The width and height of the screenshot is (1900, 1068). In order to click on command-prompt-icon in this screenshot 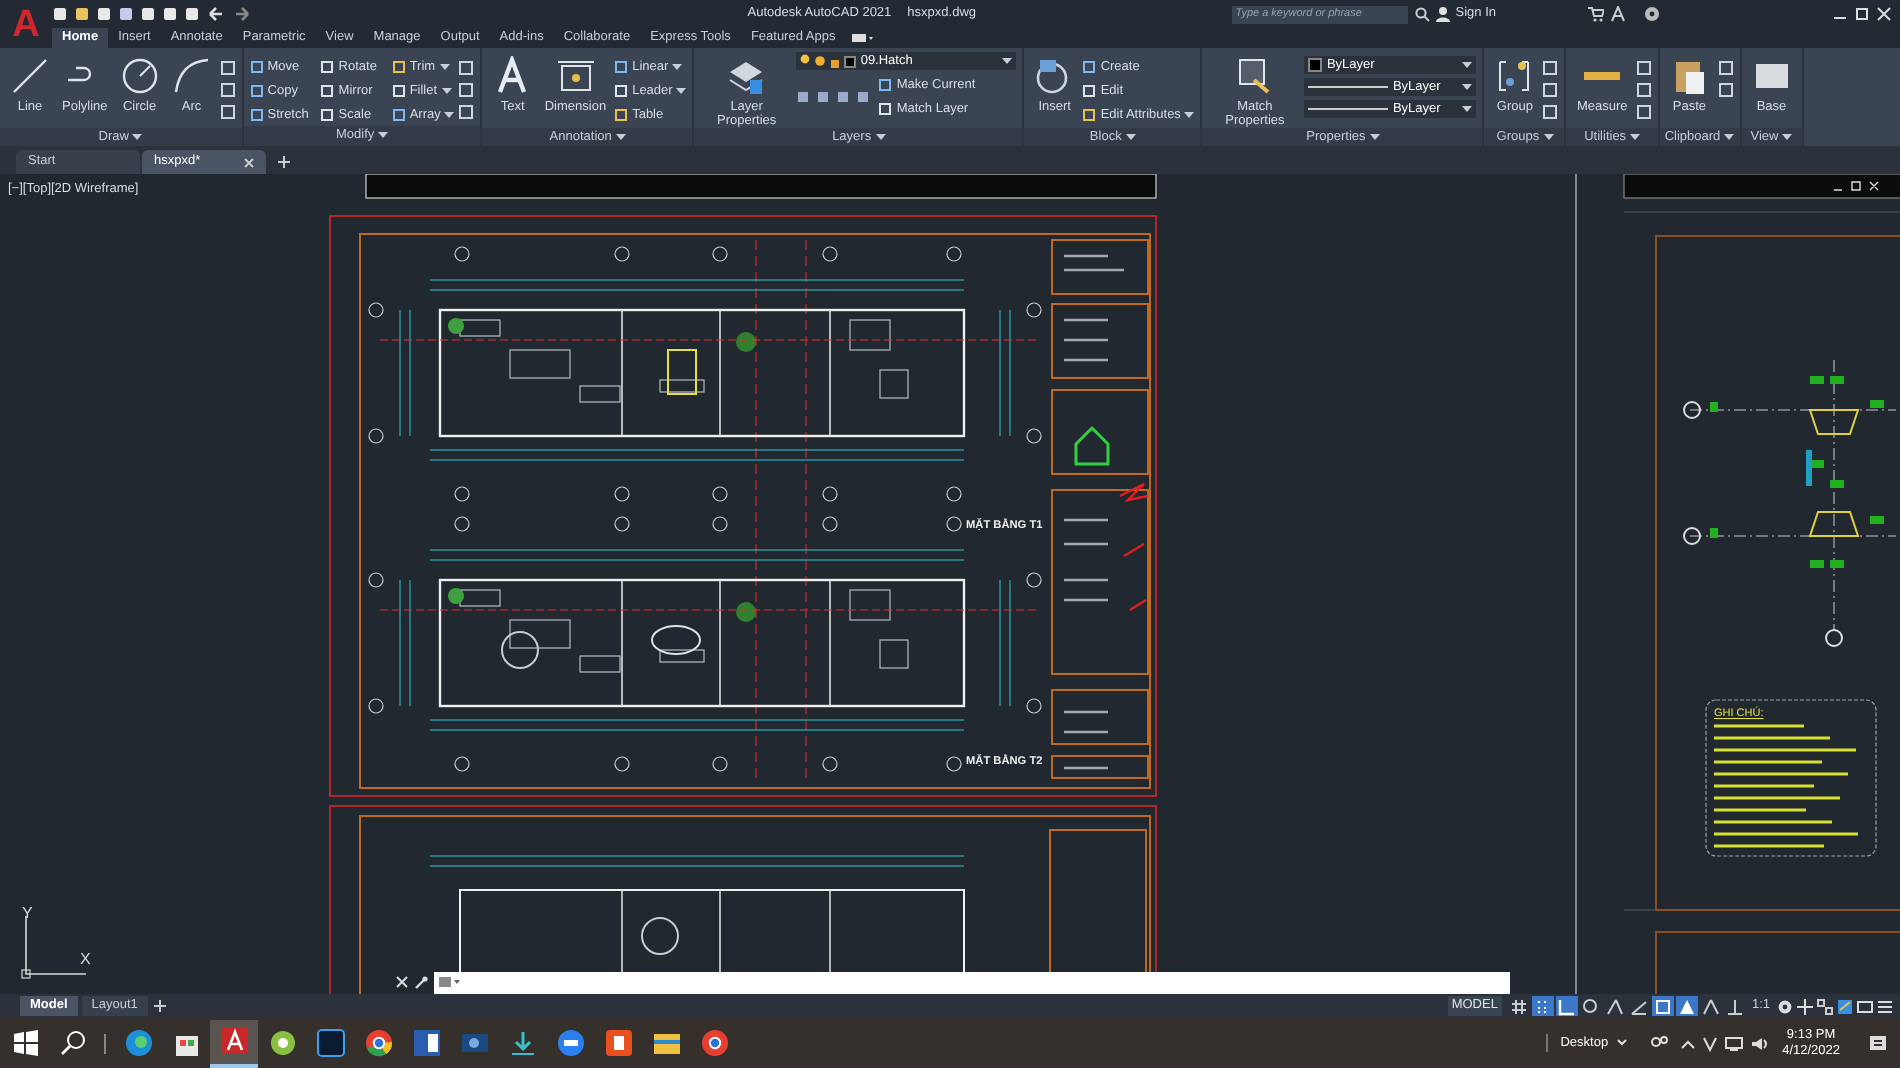, I will do `click(449, 982)`.